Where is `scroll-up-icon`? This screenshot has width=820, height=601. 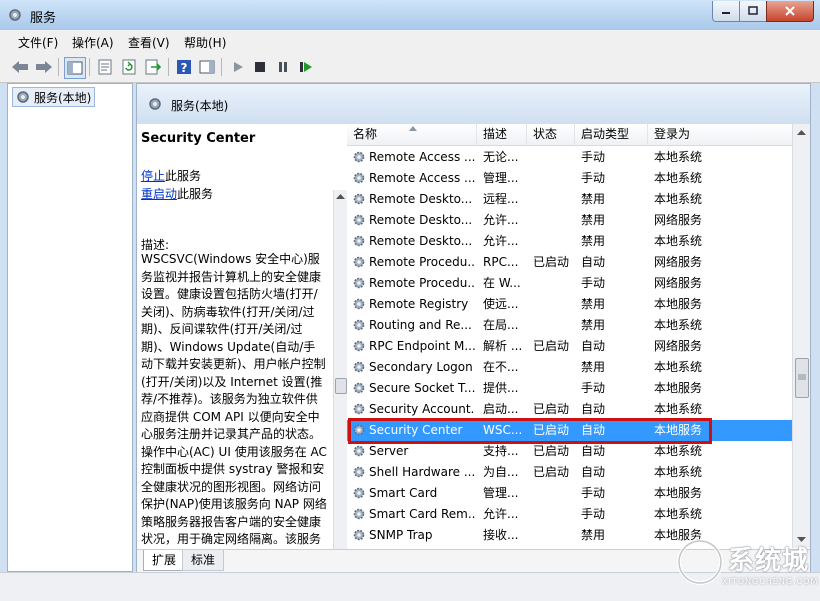
scroll-up-icon is located at coordinates (801, 132).